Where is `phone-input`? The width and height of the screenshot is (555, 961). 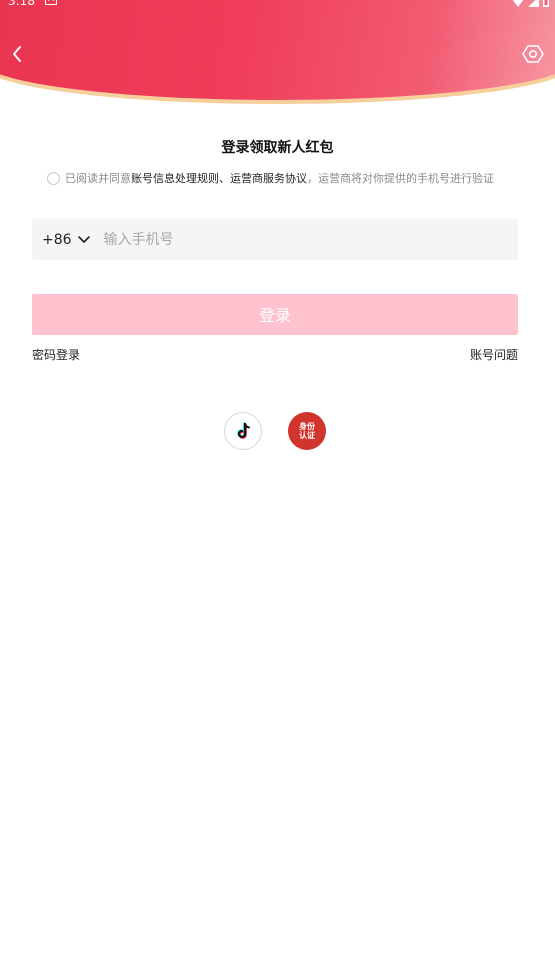
phone-input is located at coordinates (293, 239).